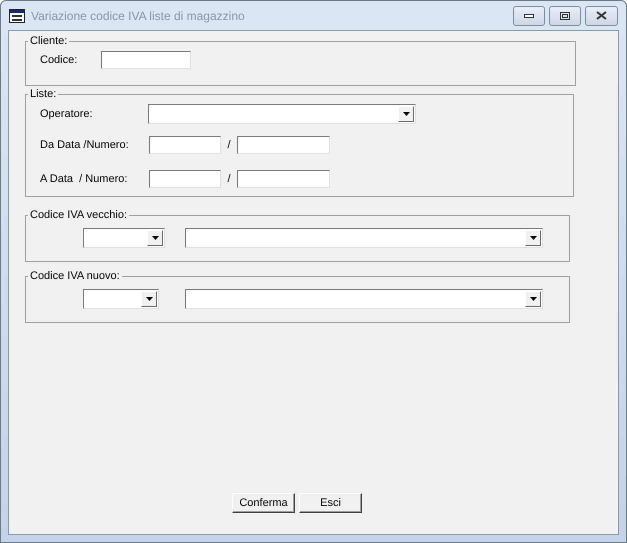 Image resolution: width=627 pixels, height=543 pixels. I want to click on window-icon, so click(17, 15).